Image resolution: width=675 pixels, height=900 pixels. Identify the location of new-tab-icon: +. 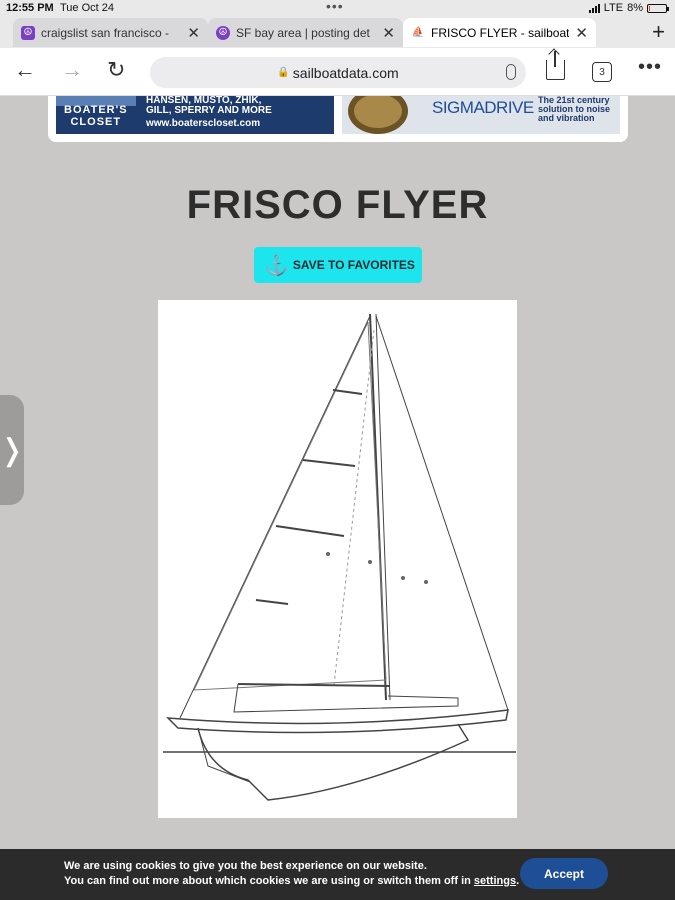
(658, 32).